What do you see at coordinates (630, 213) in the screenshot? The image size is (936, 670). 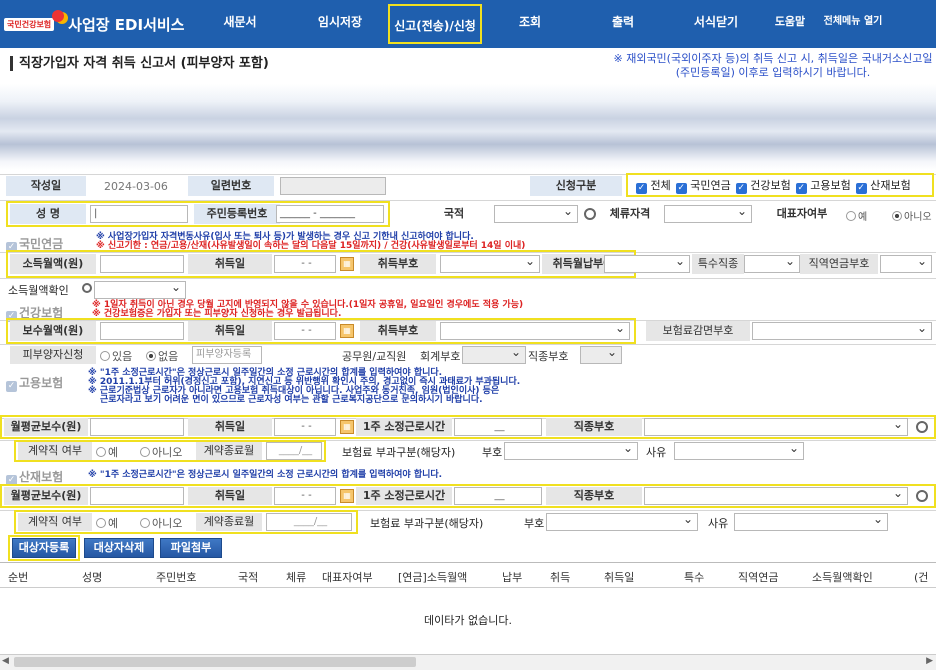 I see `stay-label: 체류자격` at bounding box center [630, 213].